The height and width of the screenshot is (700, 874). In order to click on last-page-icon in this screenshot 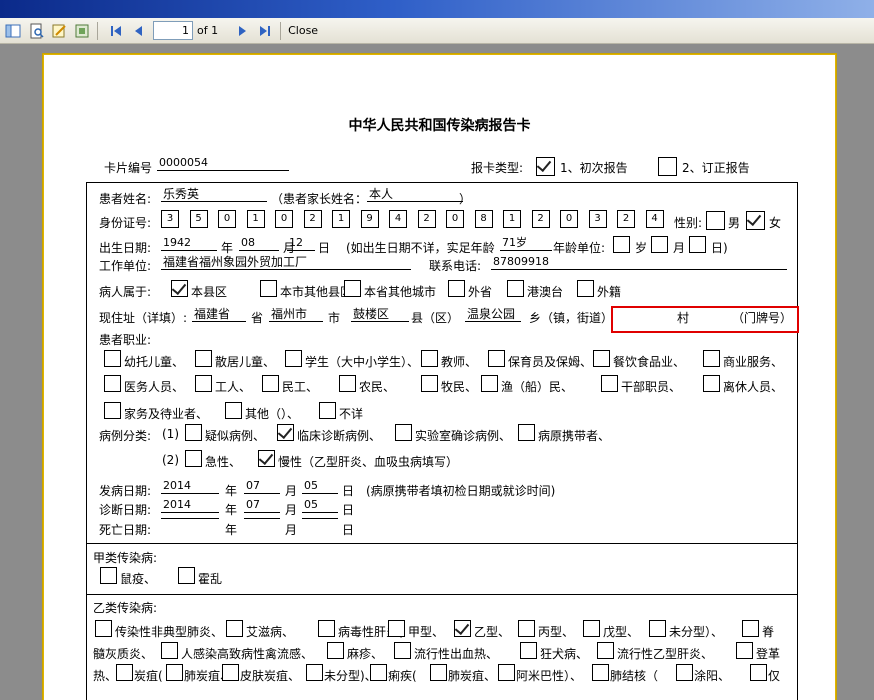, I will do `click(265, 31)`.